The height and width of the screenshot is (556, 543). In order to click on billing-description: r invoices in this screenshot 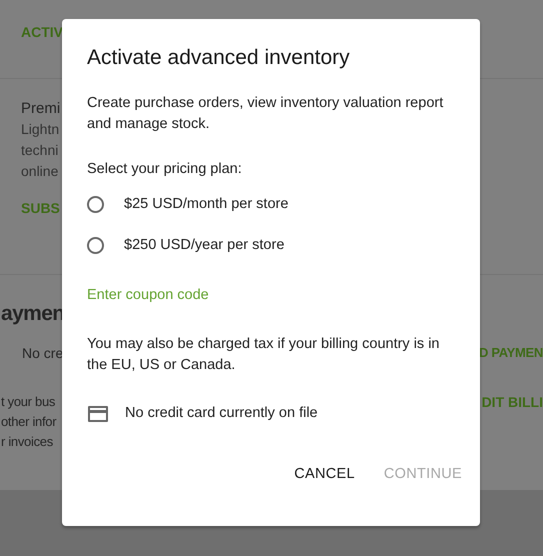, I will do `click(27, 442)`.